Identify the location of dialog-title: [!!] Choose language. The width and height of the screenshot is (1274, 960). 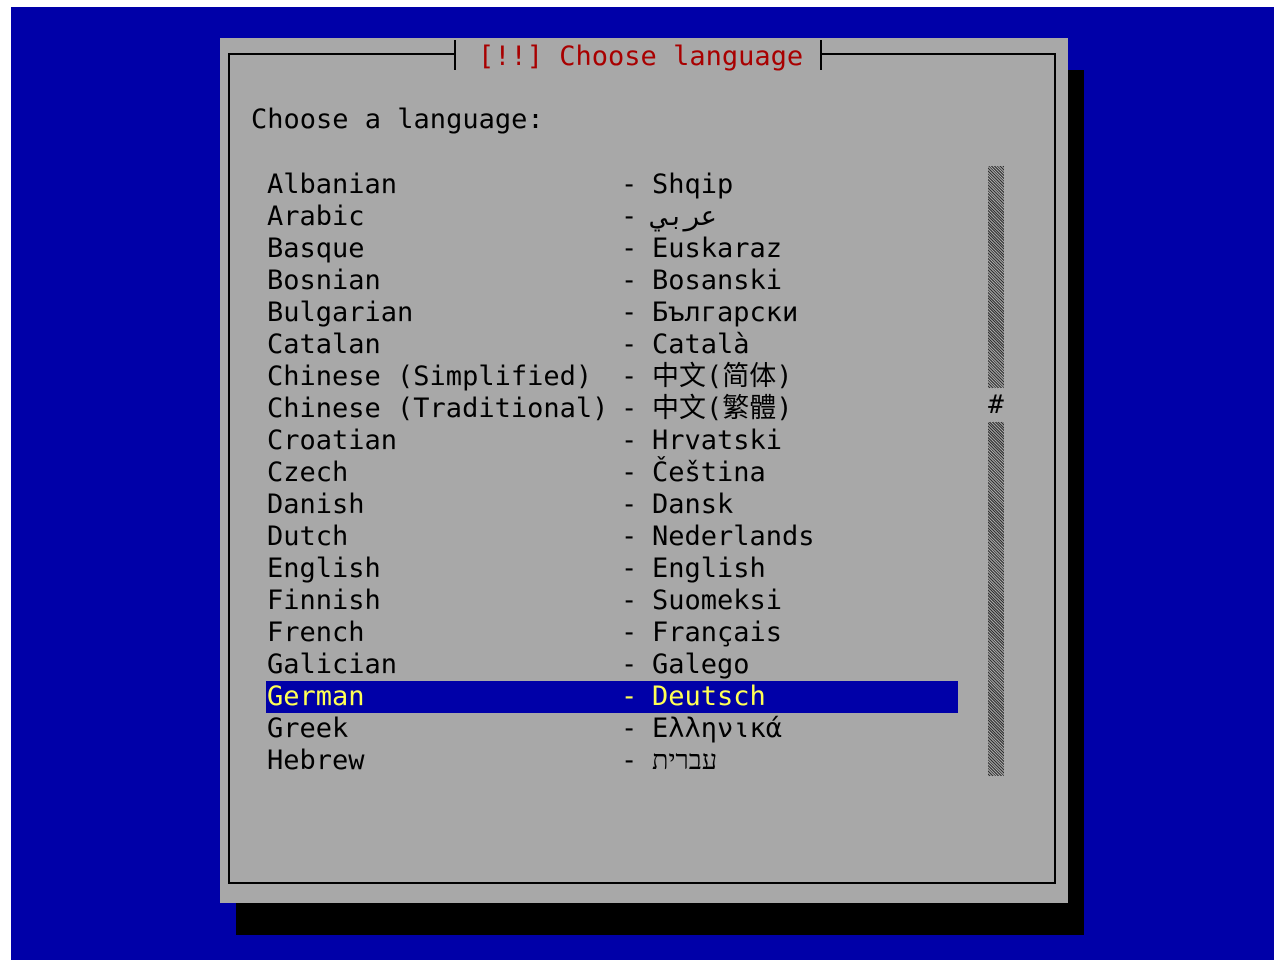
(641, 56).